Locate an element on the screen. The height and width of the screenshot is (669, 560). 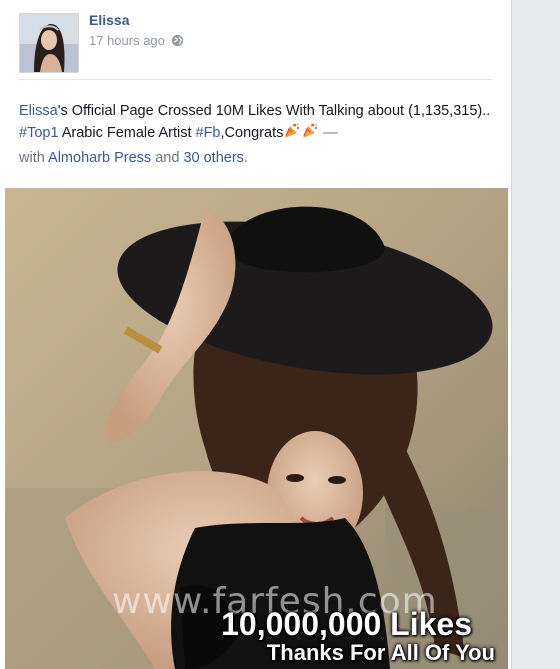
with-label: with is located at coordinates (32, 158).